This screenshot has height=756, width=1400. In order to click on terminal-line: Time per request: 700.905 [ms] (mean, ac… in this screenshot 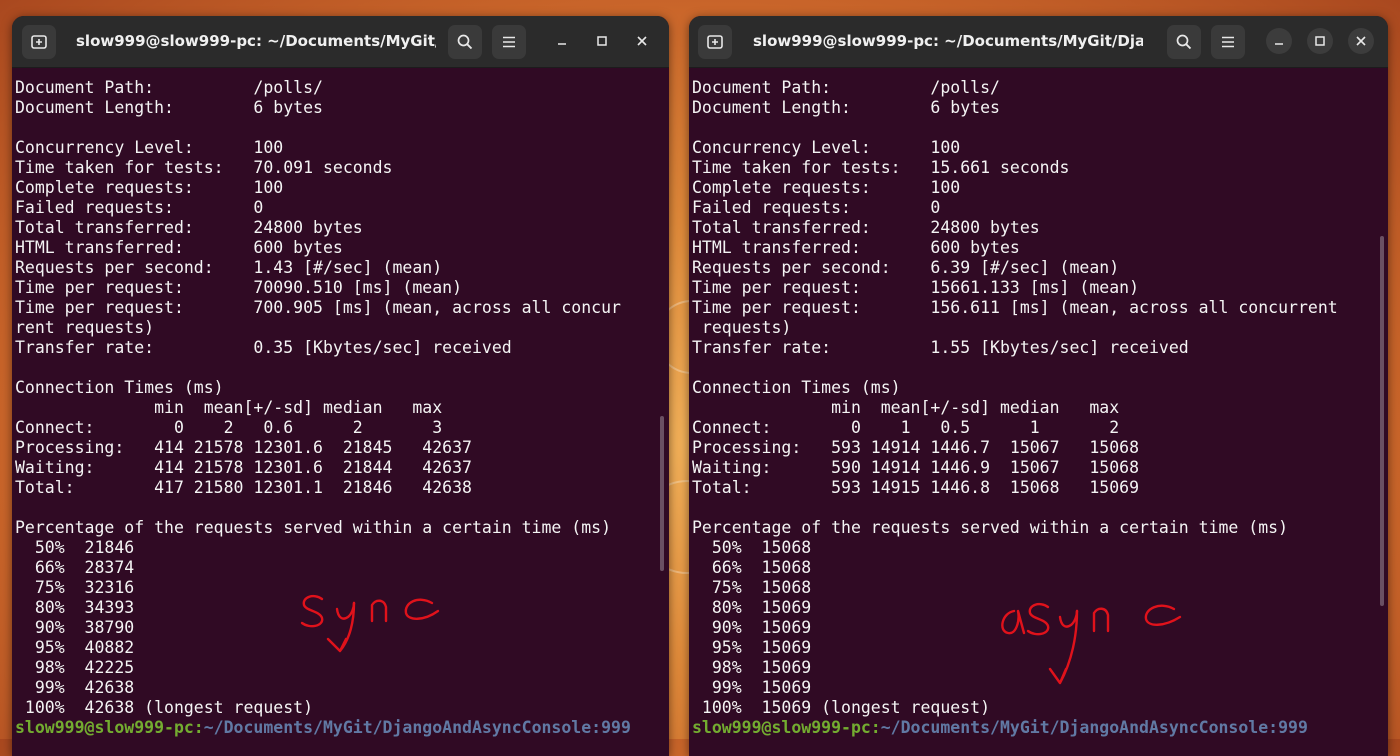, I will do `click(318, 307)`.